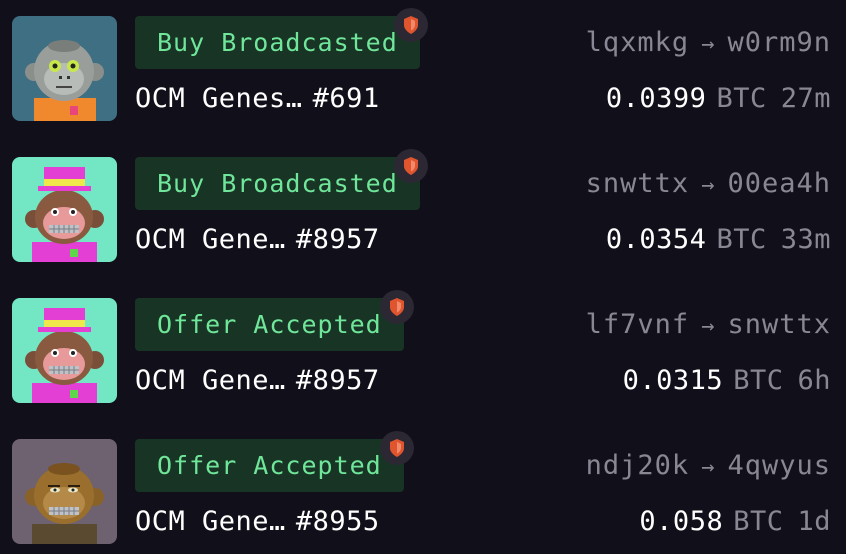 This screenshot has width=846, height=554. I want to click on nft-name: OCM Gene… #8955, so click(257, 522).